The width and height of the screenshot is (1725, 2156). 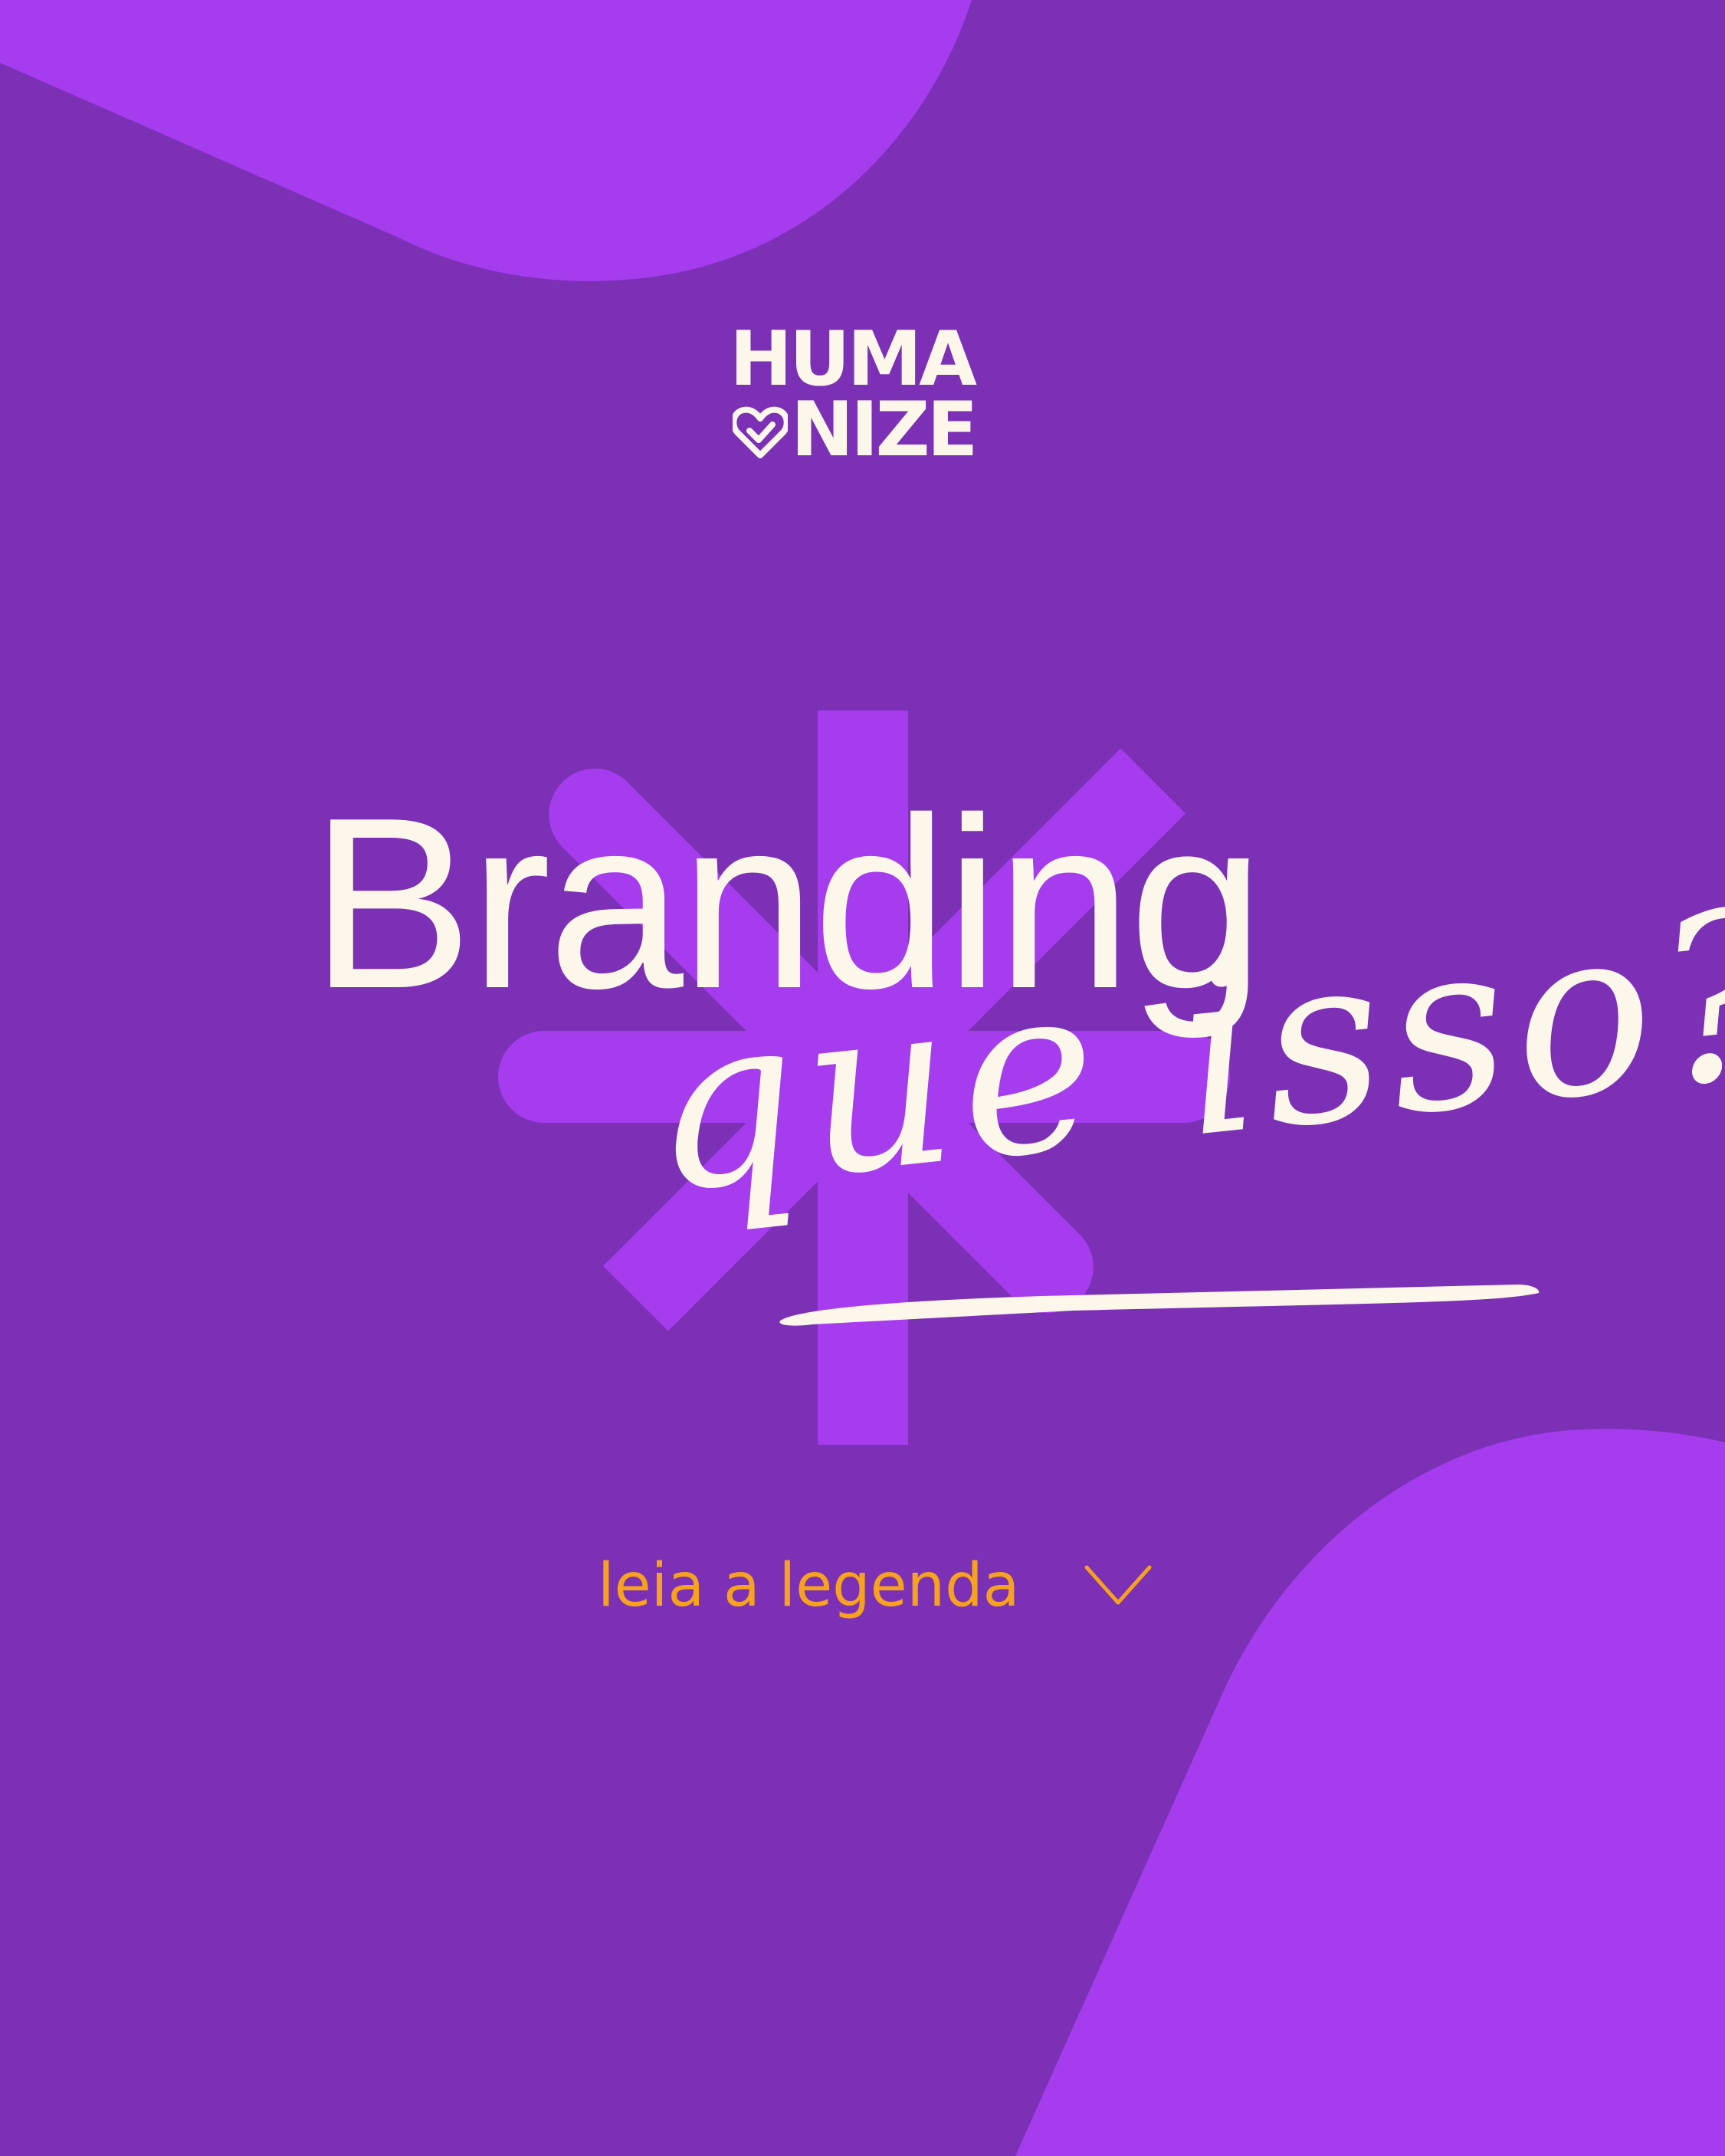 What do you see at coordinates (1118, 1585) in the screenshot?
I see `chevron-down-icon` at bounding box center [1118, 1585].